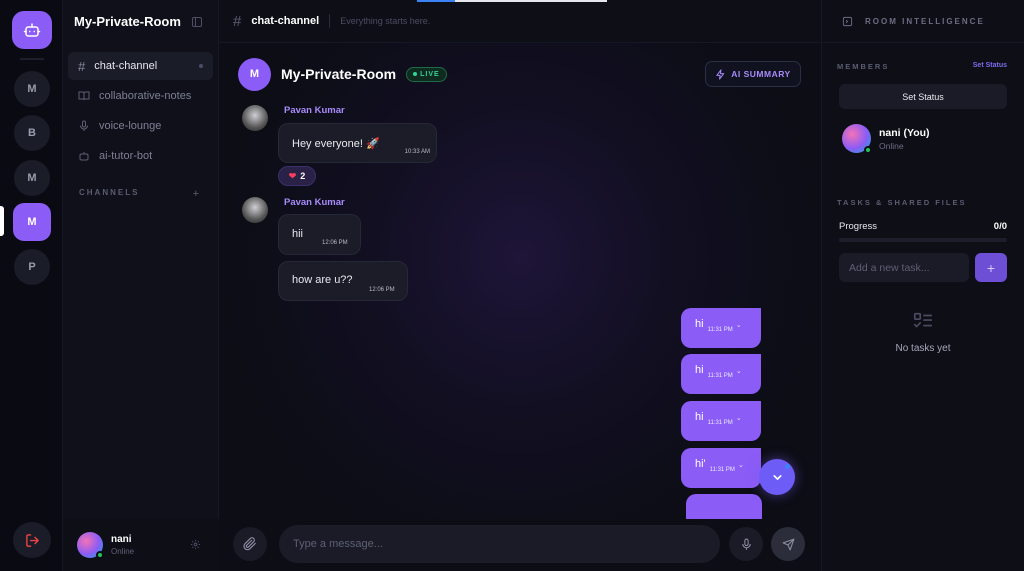  What do you see at coordinates (126, 156) in the screenshot?
I see `channel-label: ai-tutor-bot` at bounding box center [126, 156].